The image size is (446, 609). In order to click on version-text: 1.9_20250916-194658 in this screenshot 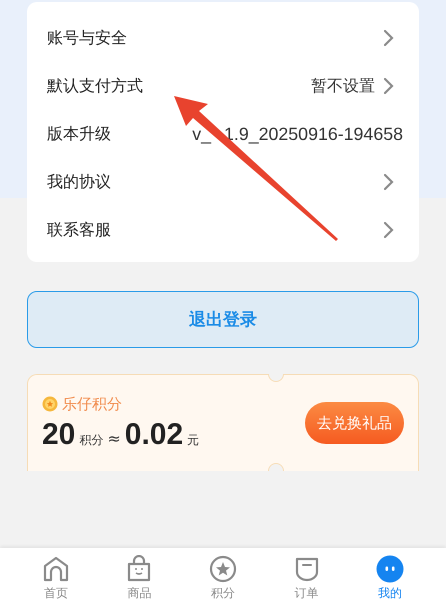, I will do `click(313, 134)`.